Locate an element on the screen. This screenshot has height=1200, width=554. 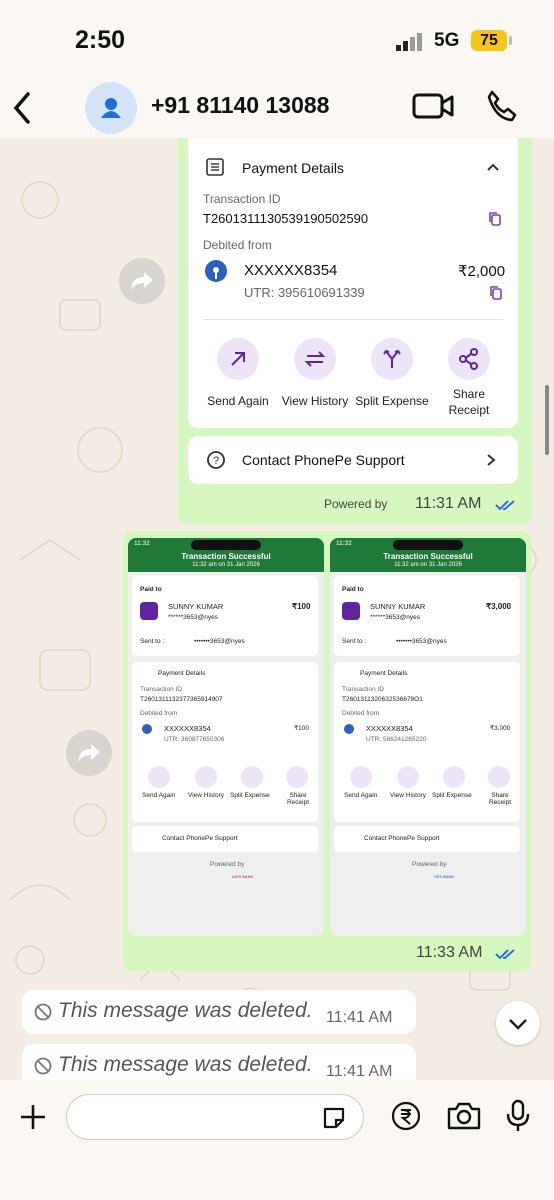
transaction-id: T2601311320632536678O1 is located at coordinates (382, 699).